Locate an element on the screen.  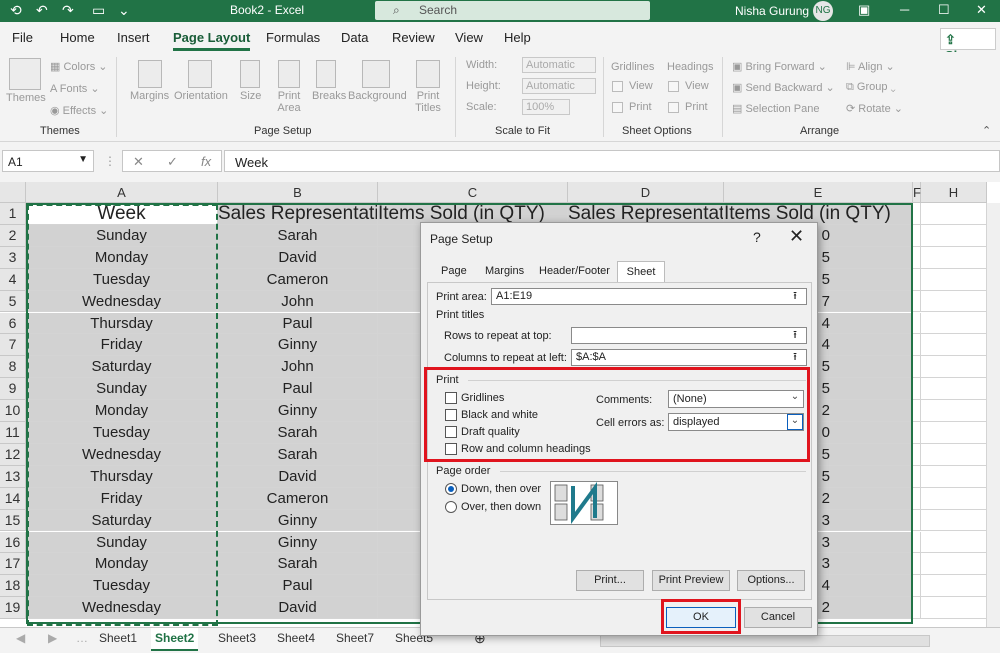
row-header: 18 is located at coordinates (13, 586).